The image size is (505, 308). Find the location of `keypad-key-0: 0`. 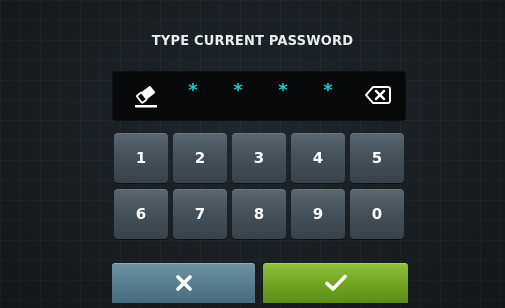

keypad-key-0: 0 is located at coordinates (377, 214).